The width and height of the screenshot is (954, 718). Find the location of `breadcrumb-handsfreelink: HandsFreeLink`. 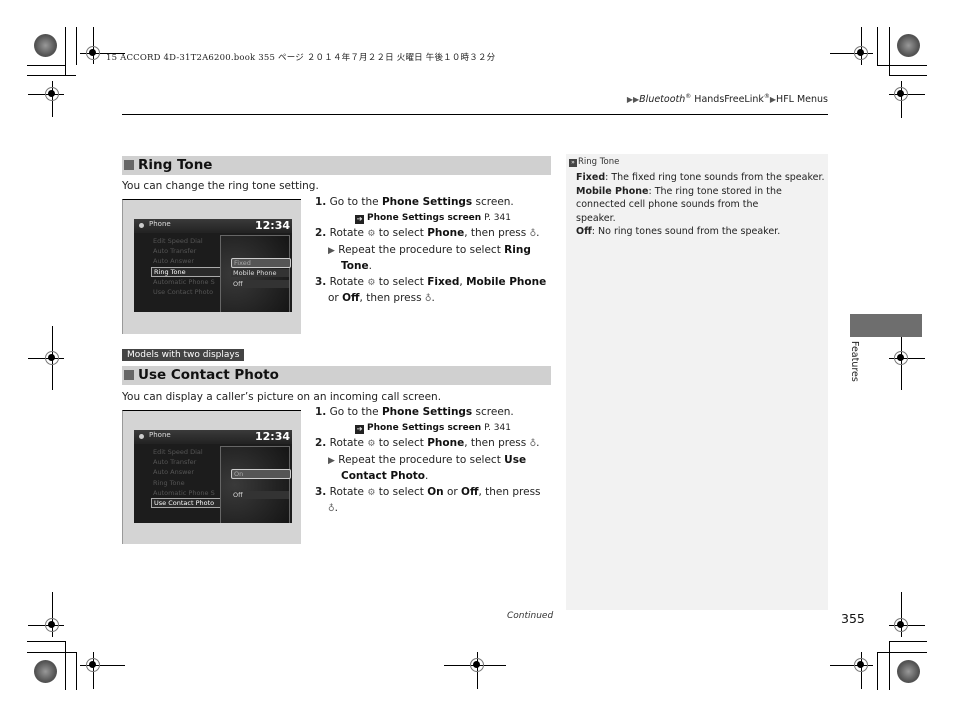

breadcrumb-handsfreelink: HandsFreeLink is located at coordinates (727, 100).